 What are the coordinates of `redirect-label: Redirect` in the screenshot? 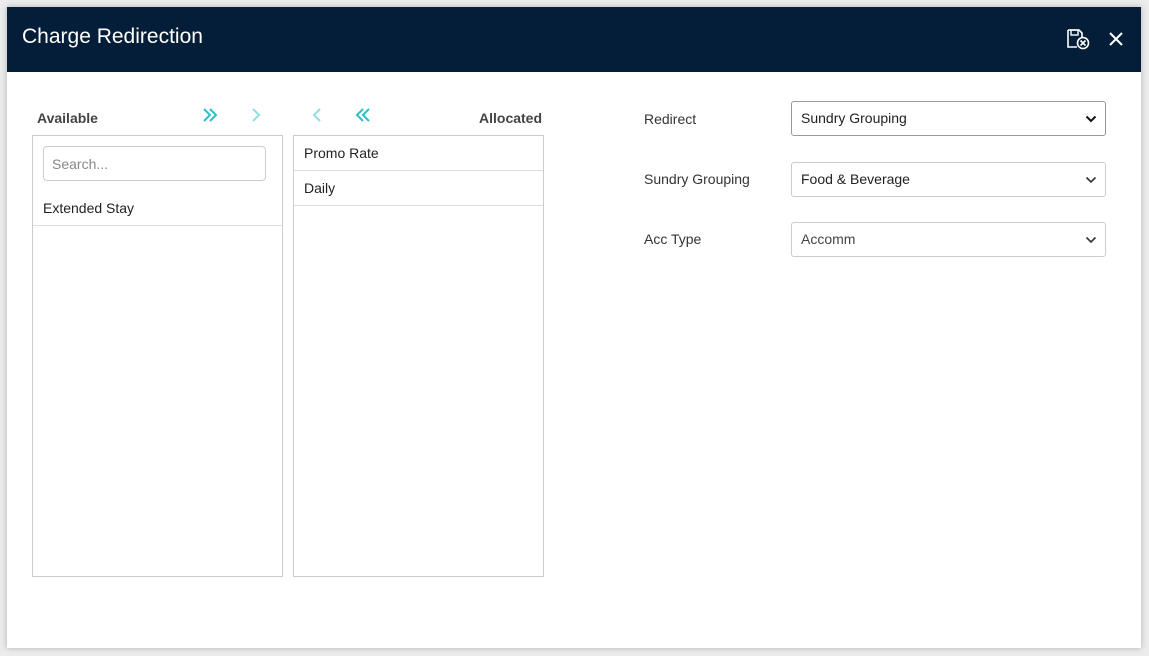 It's located at (670, 119).